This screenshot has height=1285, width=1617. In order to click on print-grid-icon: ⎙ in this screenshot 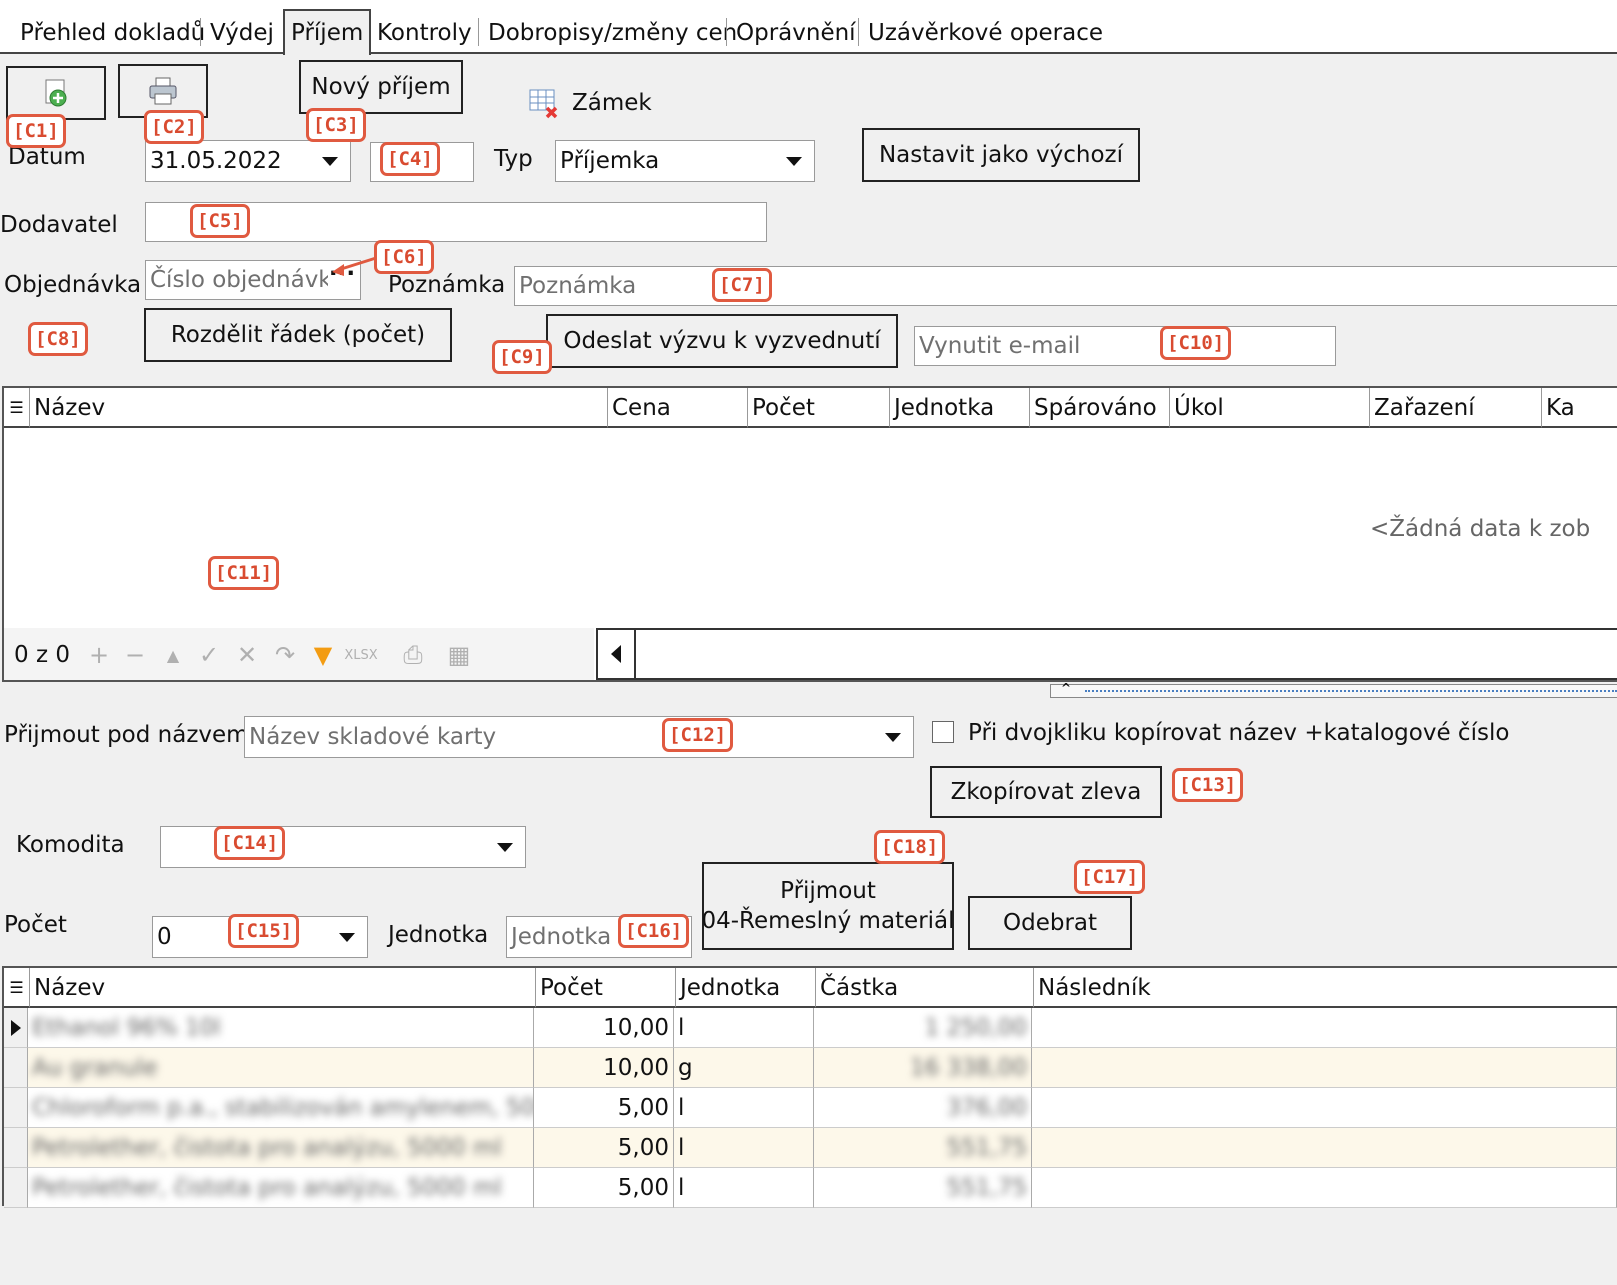, I will do `click(413, 655)`.